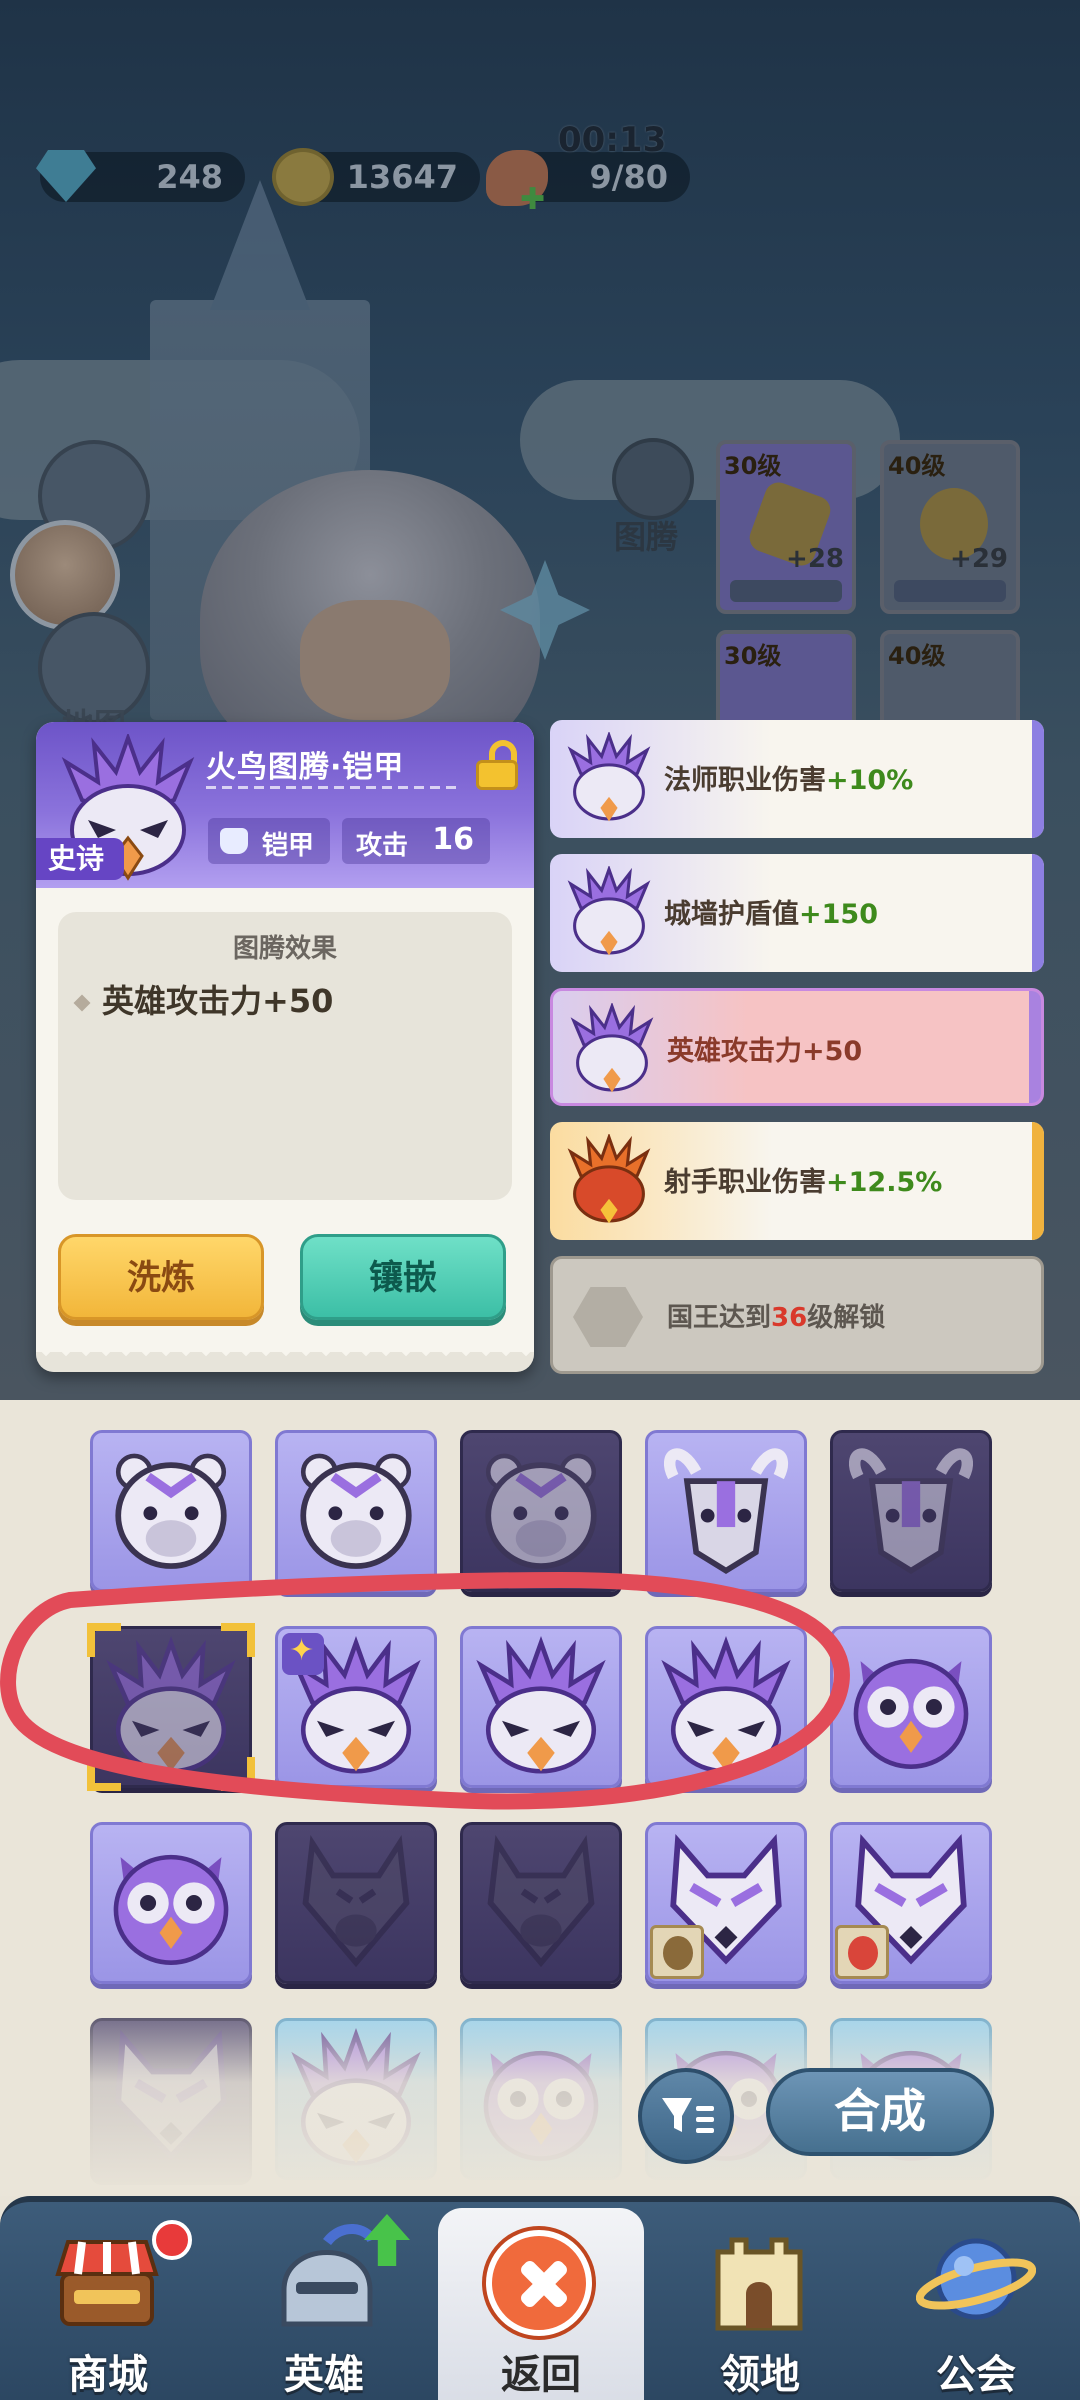  Describe the element at coordinates (539, 2283) in the screenshot. I see `close-icon` at that location.